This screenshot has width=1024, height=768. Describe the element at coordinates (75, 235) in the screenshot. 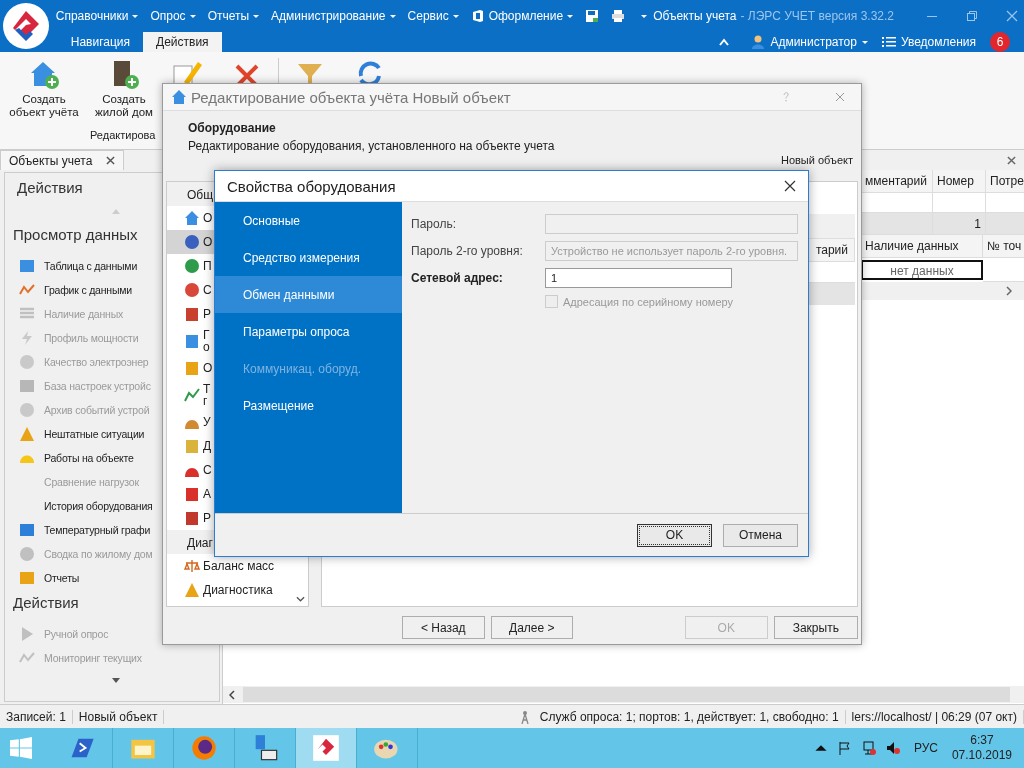

I see `group-title: Просмотр данных` at that location.